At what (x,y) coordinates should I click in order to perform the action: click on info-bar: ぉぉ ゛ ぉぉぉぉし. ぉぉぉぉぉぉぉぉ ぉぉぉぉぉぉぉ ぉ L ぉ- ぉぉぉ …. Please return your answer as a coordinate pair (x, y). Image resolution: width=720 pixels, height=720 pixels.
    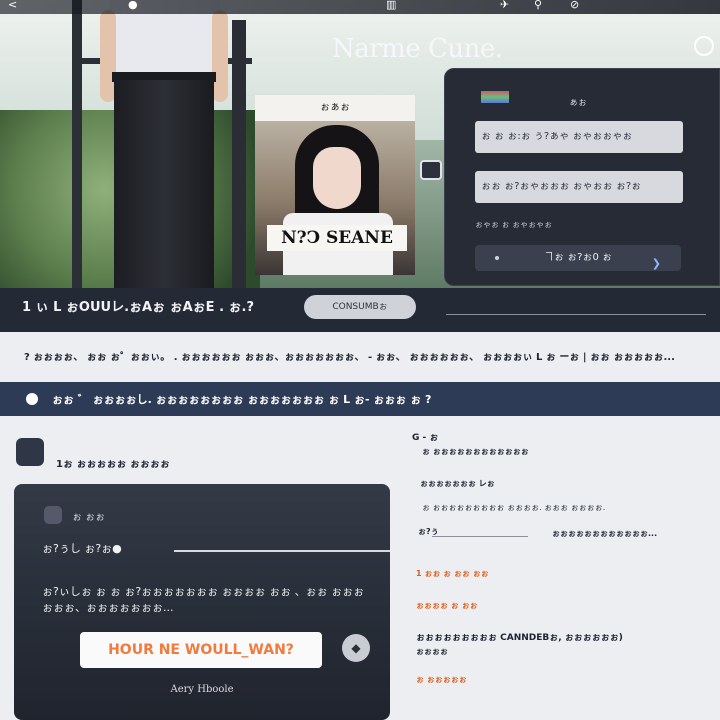
    Looking at the image, I should click on (360, 399).